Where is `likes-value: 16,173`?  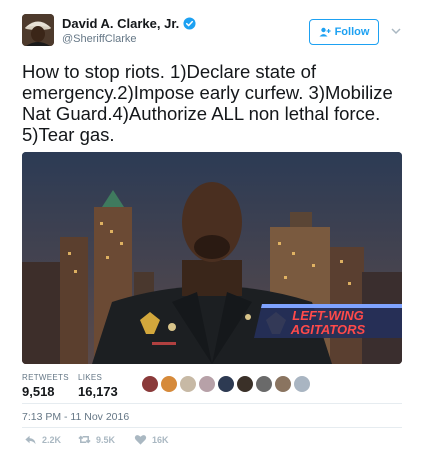
likes-value: 16,173 is located at coordinates (98, 391).